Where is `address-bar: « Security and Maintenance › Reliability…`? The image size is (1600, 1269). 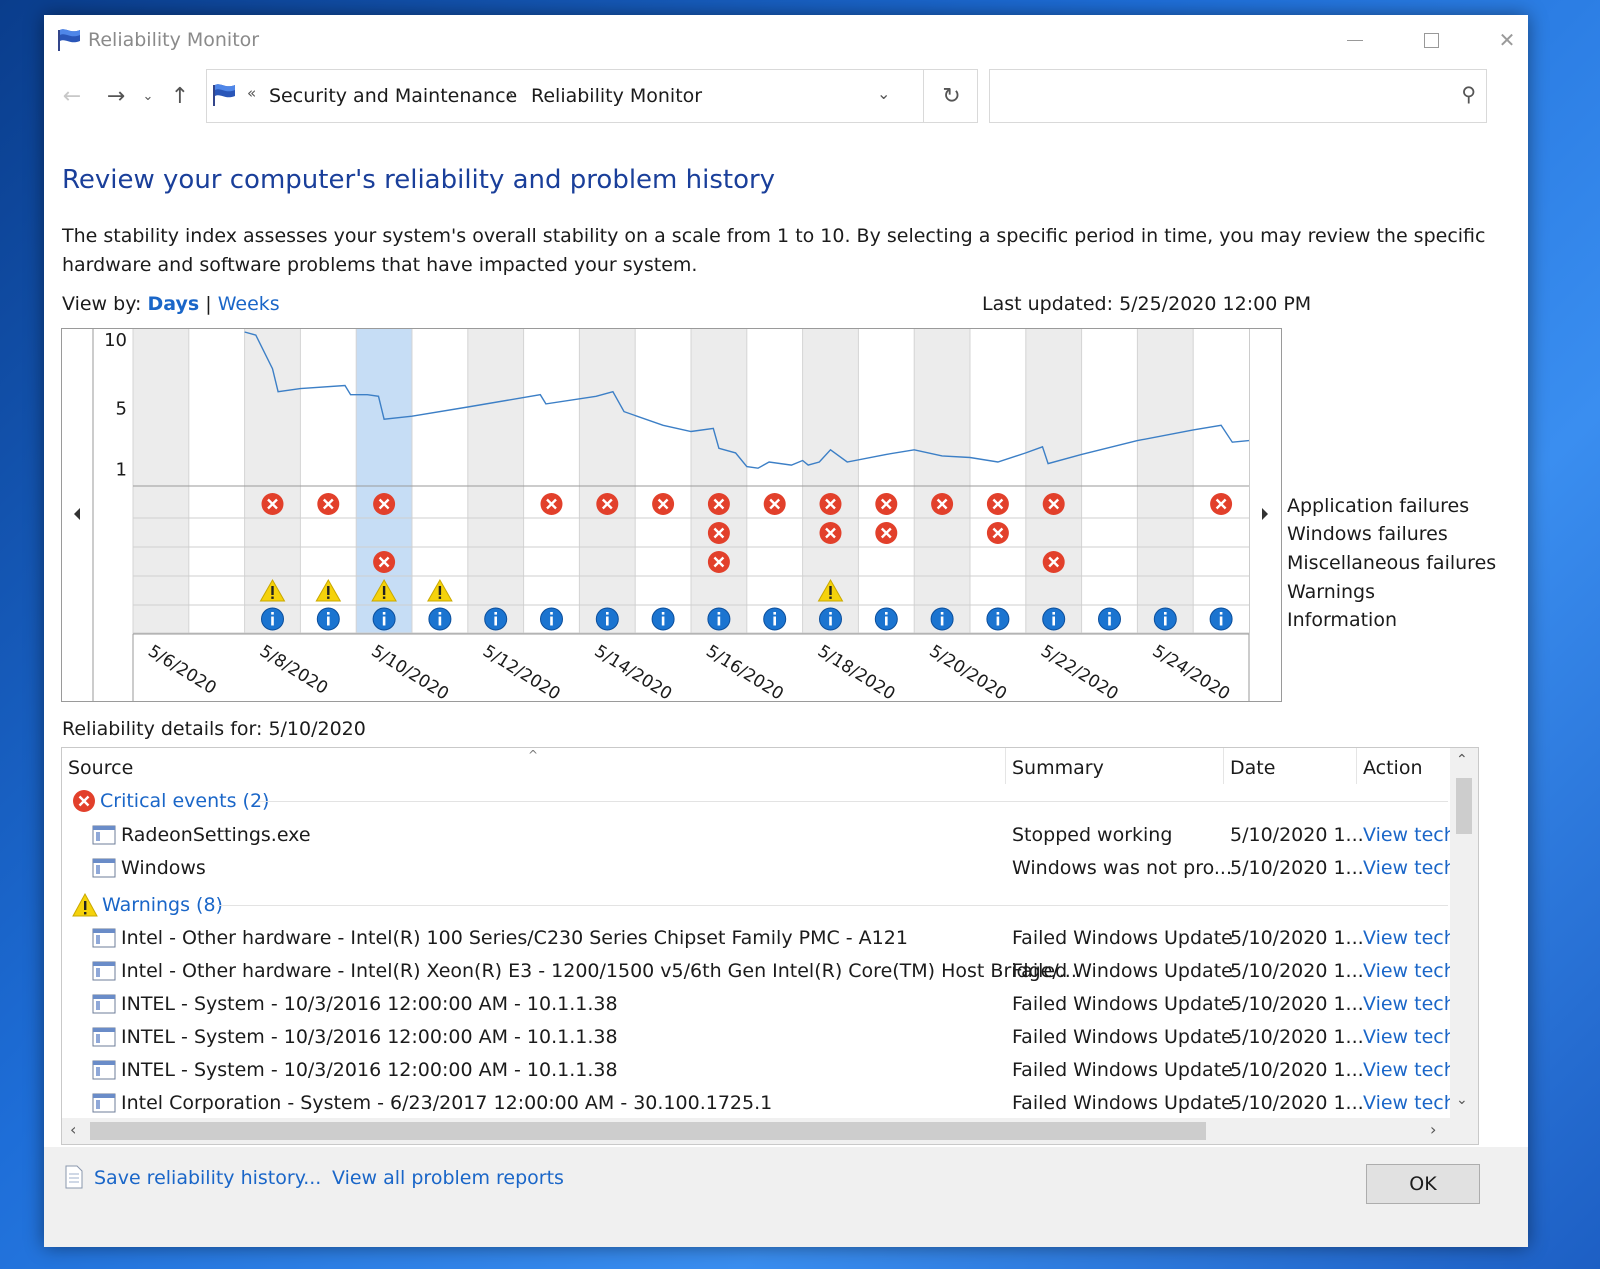 address-bar: « Security and Maintenance › Reliability… is located at coordinates (592, 96).